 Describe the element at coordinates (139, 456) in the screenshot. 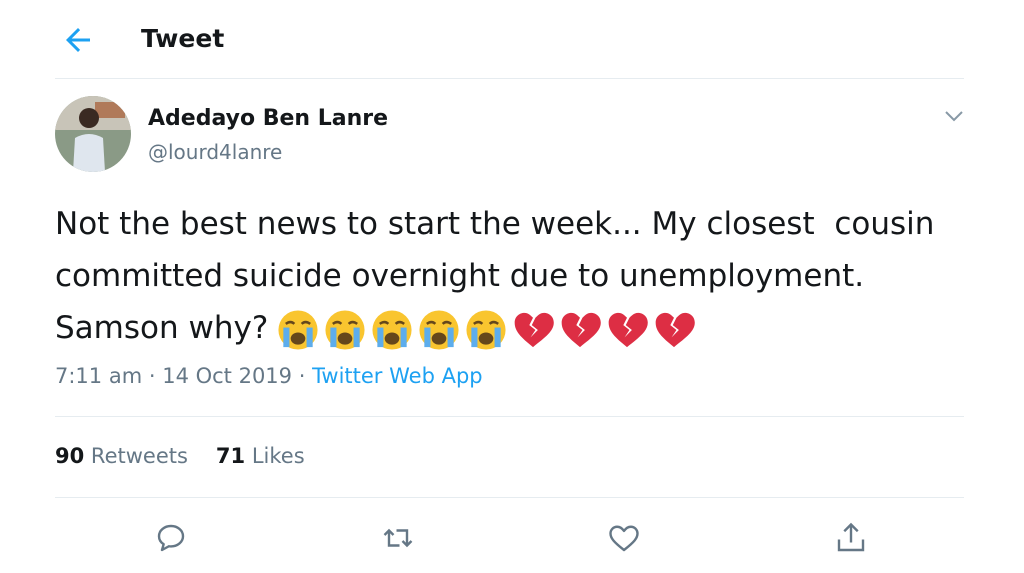

I see `retweets-label: Retweets` at that location.